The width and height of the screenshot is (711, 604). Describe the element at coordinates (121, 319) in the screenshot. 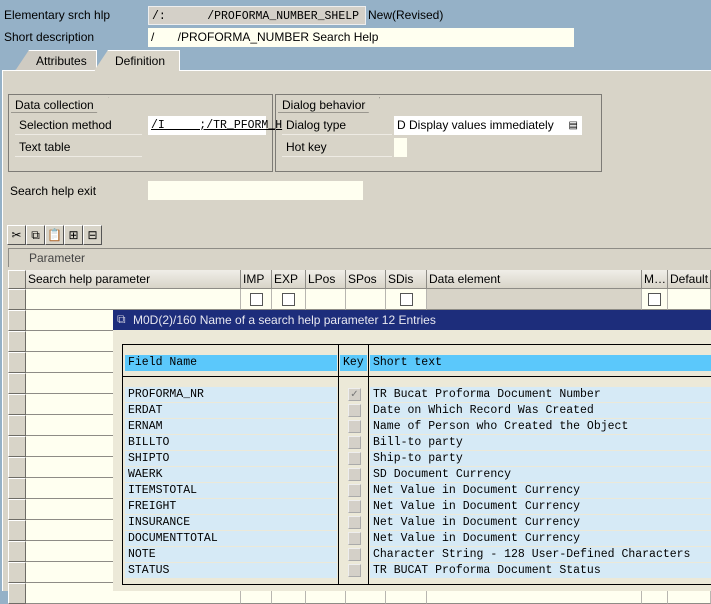

I see `popup-window-icon: ⧉` at that location.